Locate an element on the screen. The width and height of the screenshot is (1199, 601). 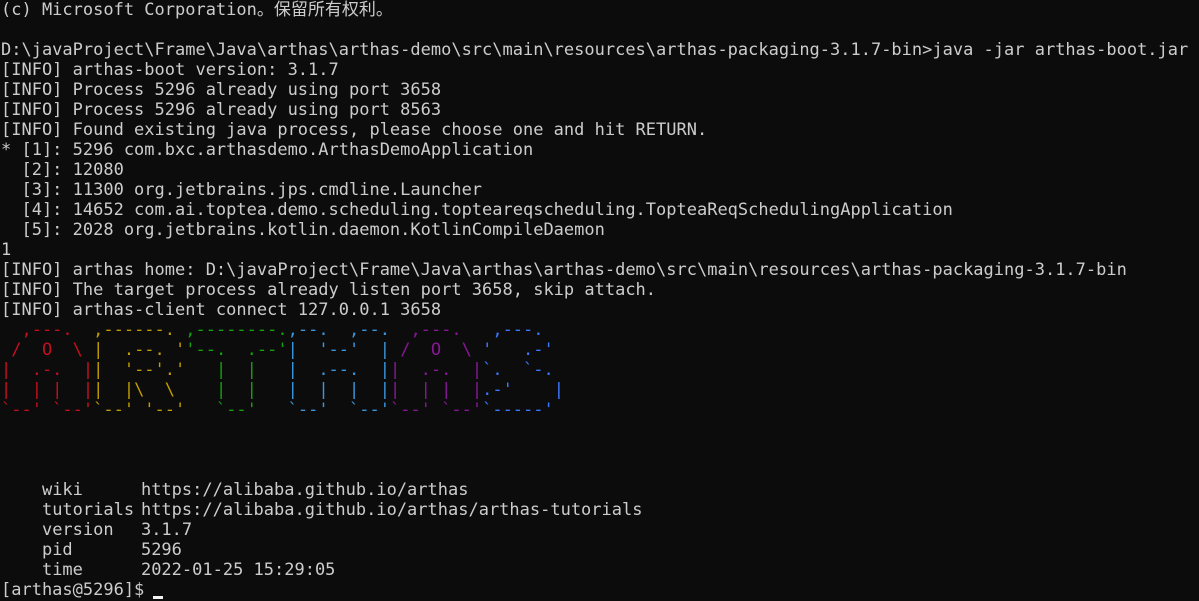
banner-letter-s-segment: `. `-. is located at coordinates (523, 370).